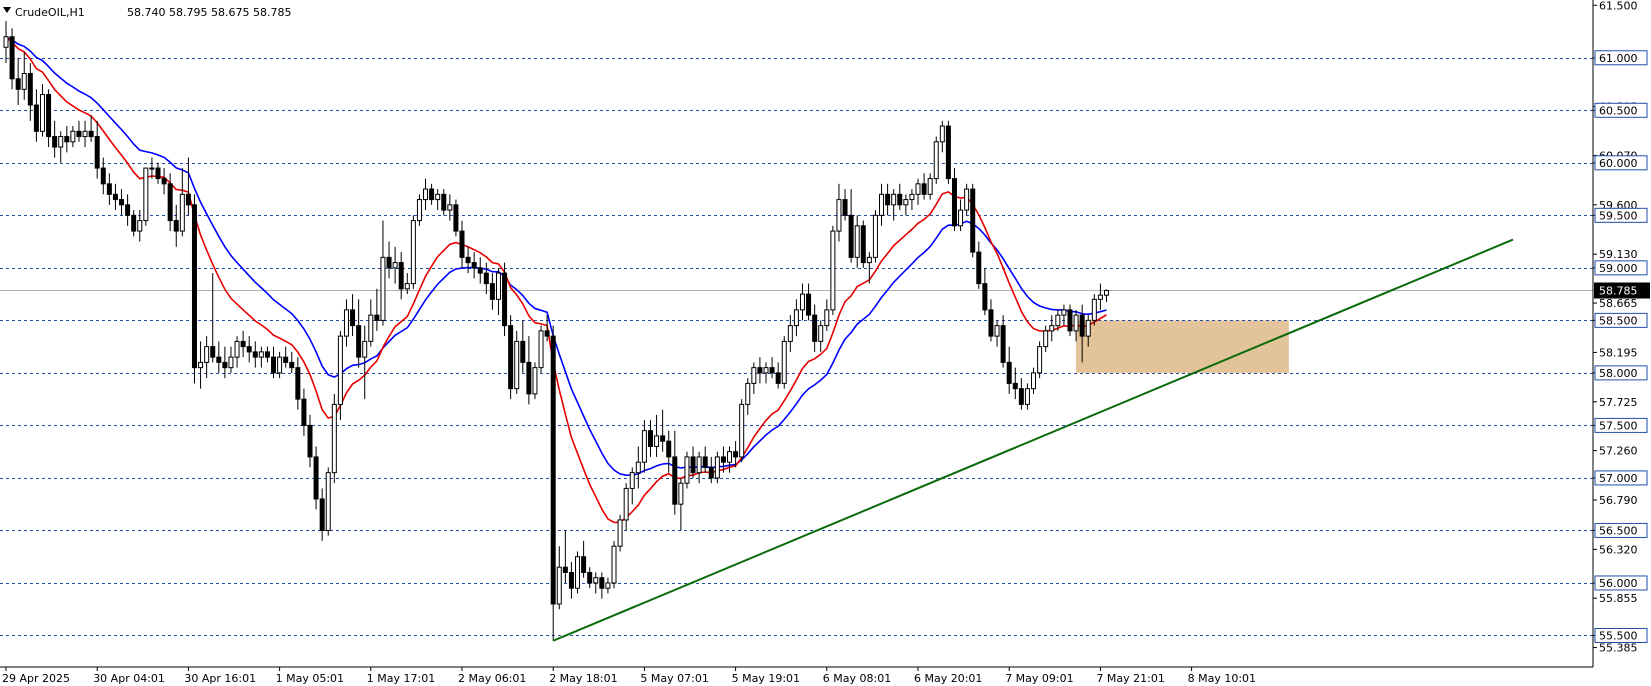 The image size is (1651, 686). Describe the element at coordinates (1615, 648) in the screenshot. I see `price-tick: 55.385` at that location.